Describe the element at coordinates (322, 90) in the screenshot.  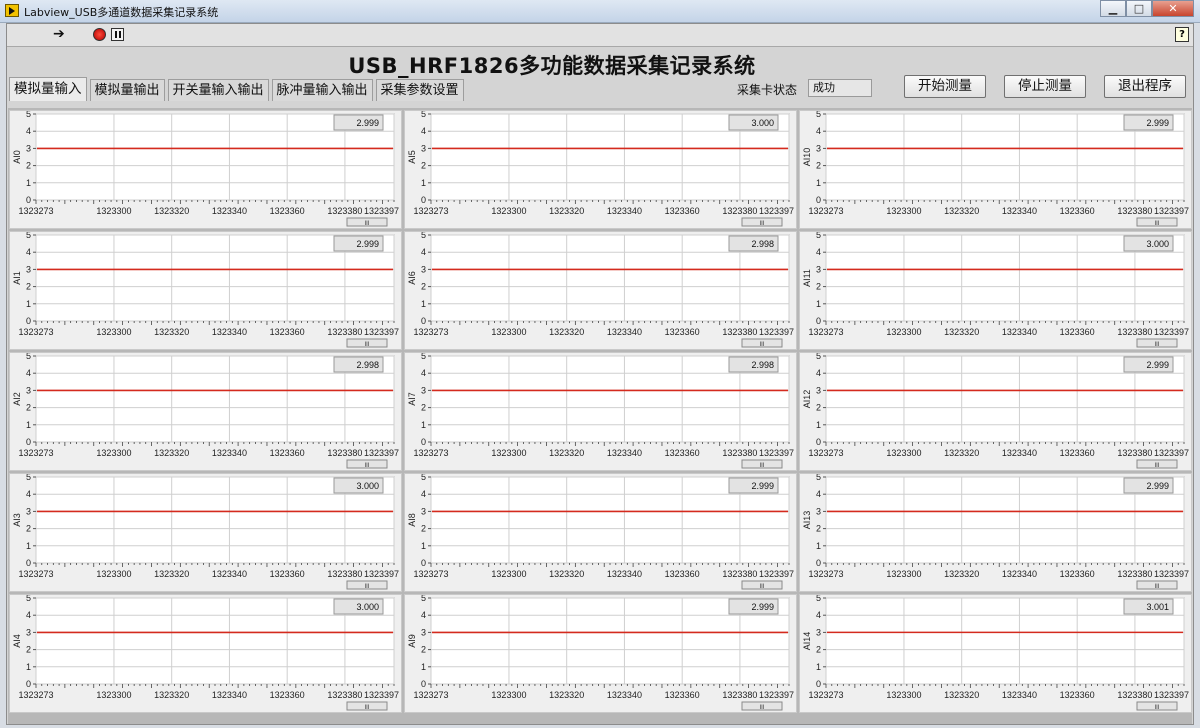
I see `tab-pulse-io: 脉冲量输入输出` at that location.